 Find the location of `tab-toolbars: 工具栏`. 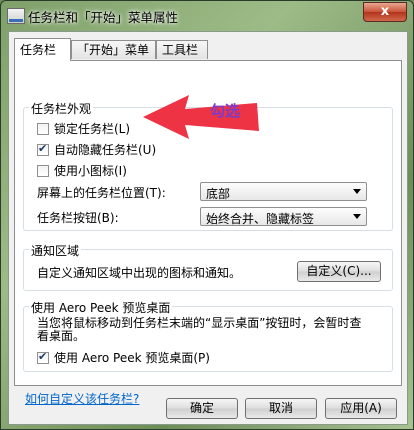

tab-toolbars: 工具栏 is located at coordinates (182, 49).